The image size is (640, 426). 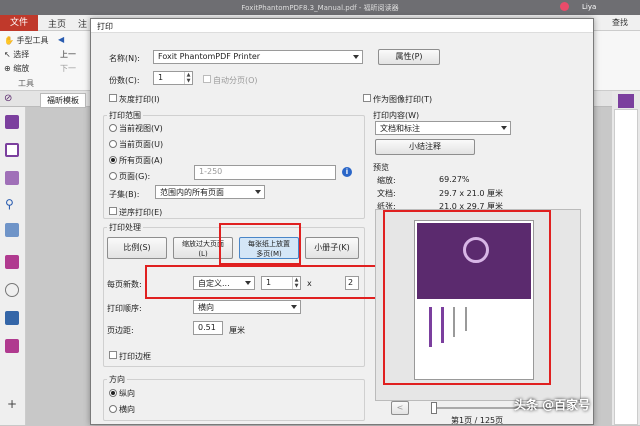 What do you see at coordinates (12, 150) in the screenshot?
I see `page-thumbnail-icon` at bounding box center [12, 150].